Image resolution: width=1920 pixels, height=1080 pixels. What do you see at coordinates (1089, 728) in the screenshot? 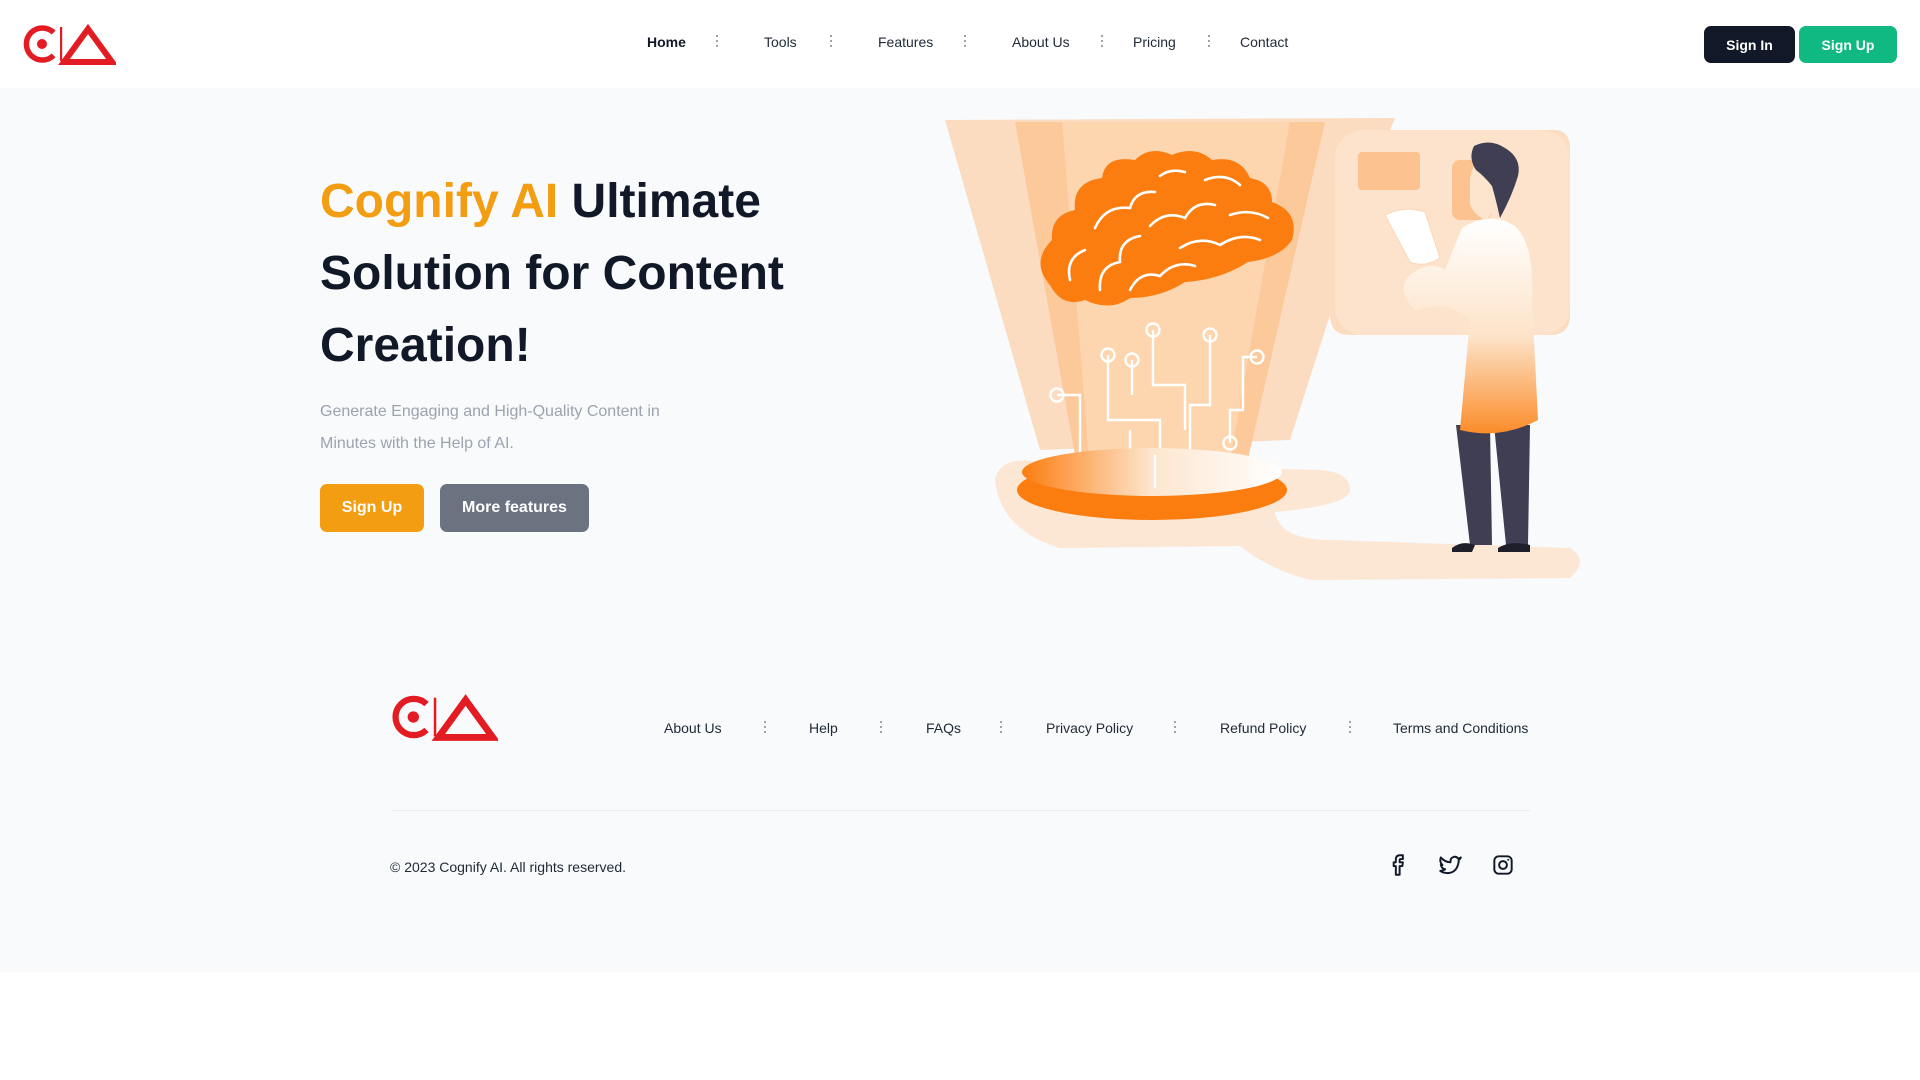
I see `footer-link-privacy-policy: Privacy Policy` at bounding box center [1089, 728].